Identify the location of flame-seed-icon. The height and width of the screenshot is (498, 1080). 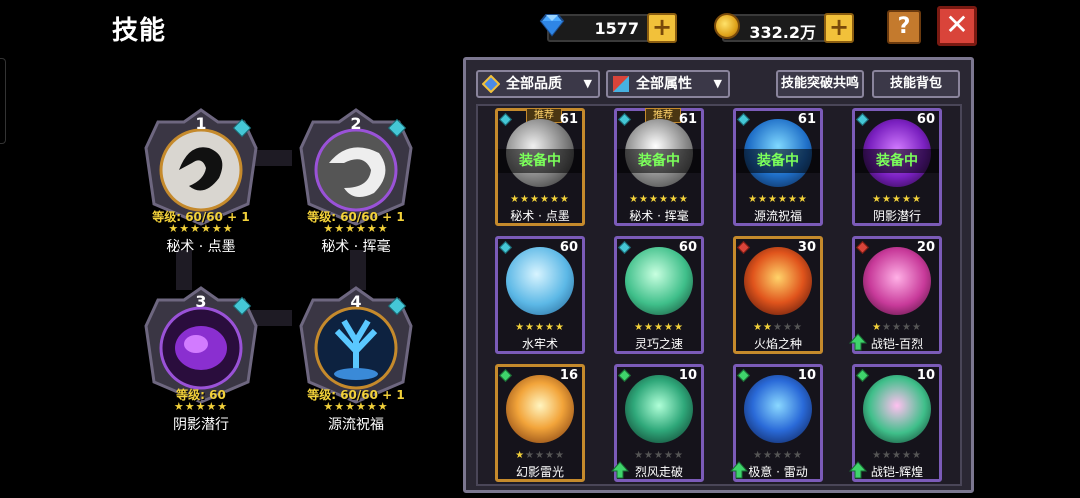
(778, 281).